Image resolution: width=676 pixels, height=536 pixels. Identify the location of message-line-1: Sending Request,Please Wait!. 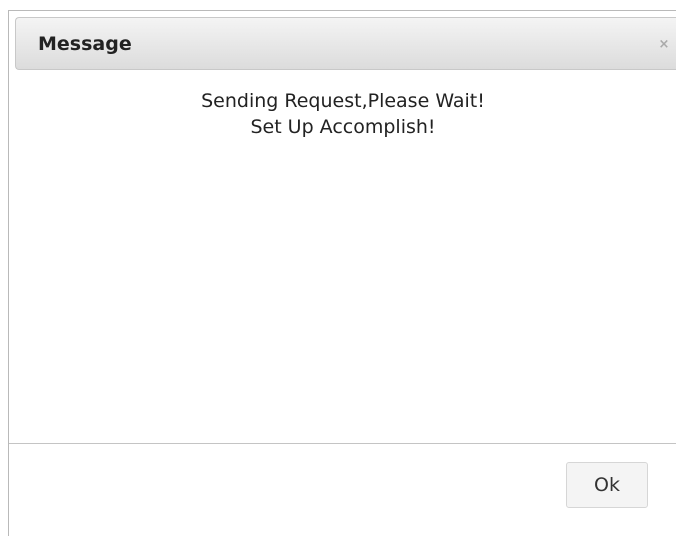
(343, 101).